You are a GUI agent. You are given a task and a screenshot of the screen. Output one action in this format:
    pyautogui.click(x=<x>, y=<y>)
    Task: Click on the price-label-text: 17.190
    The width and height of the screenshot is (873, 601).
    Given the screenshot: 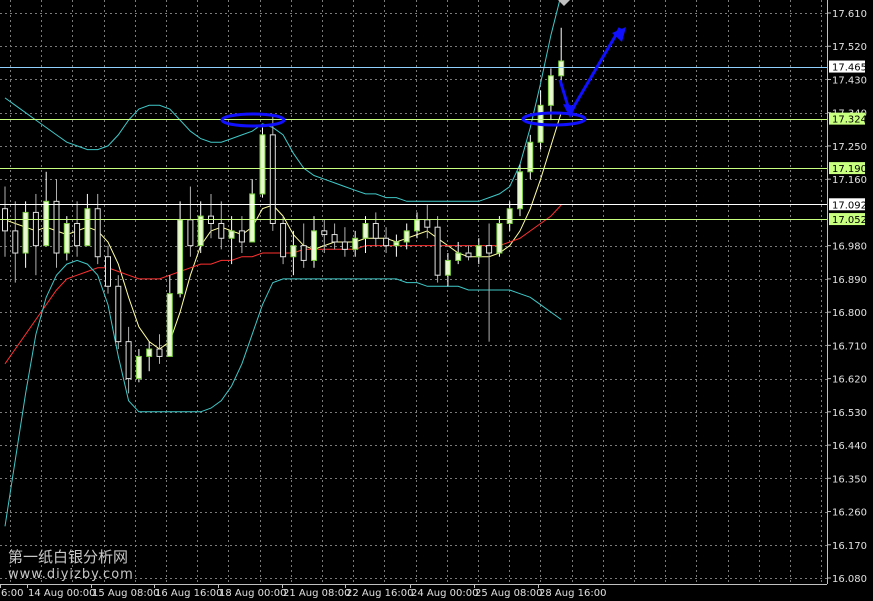 What is the action you would take?
    pyautogui.click(x=849, y=169)
    